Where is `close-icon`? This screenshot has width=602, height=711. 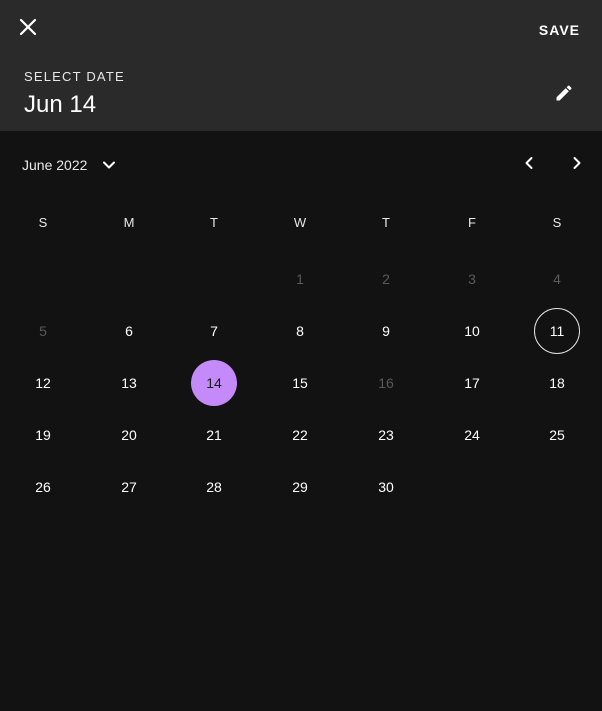 close-icon is located at coordinates (28, 29).